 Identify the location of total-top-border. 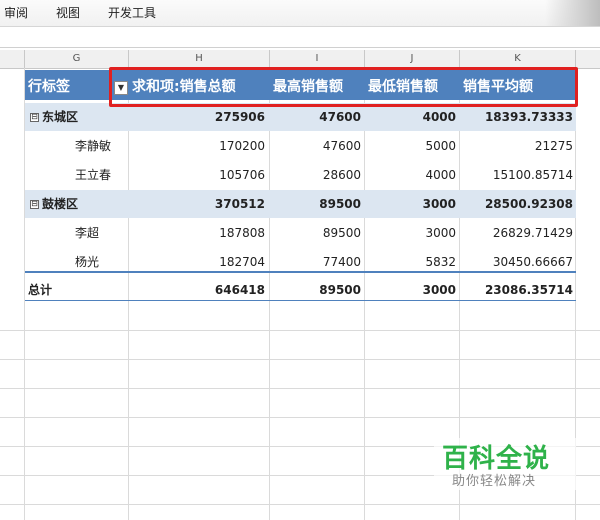
(300, 272).